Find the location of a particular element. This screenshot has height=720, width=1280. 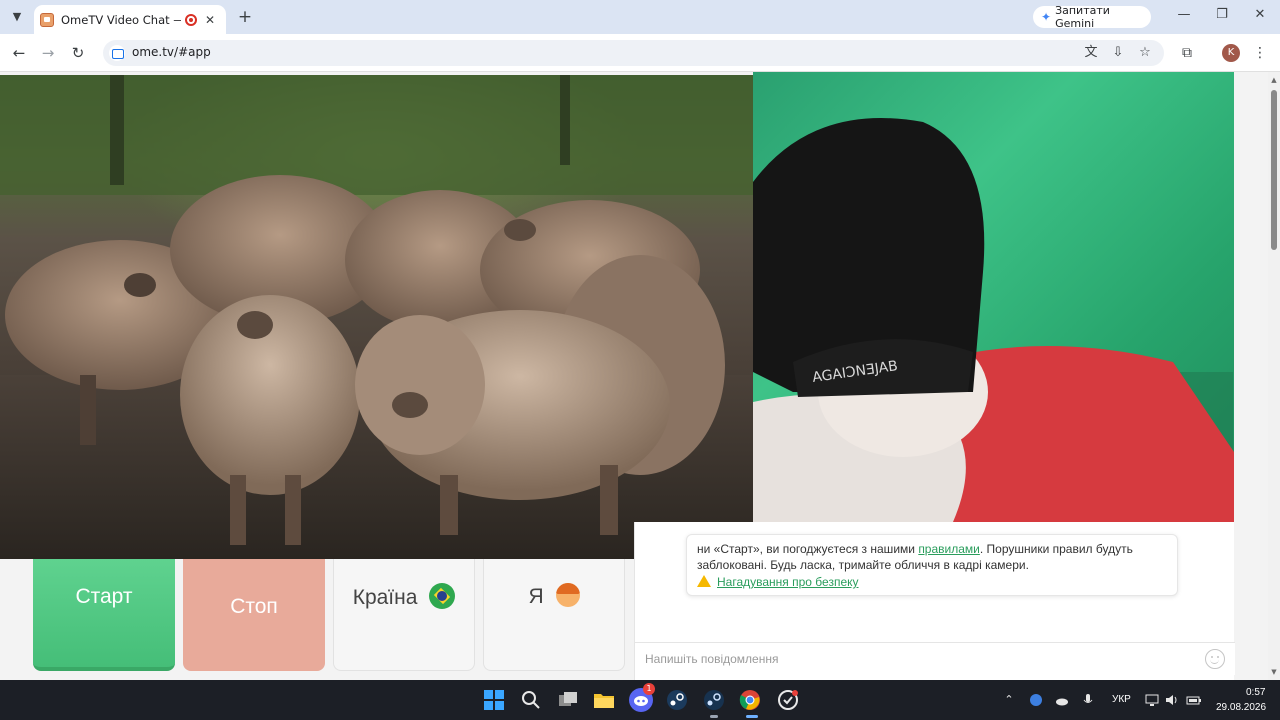

keyboard-language: УКР is located at coordinates (1121, 699).